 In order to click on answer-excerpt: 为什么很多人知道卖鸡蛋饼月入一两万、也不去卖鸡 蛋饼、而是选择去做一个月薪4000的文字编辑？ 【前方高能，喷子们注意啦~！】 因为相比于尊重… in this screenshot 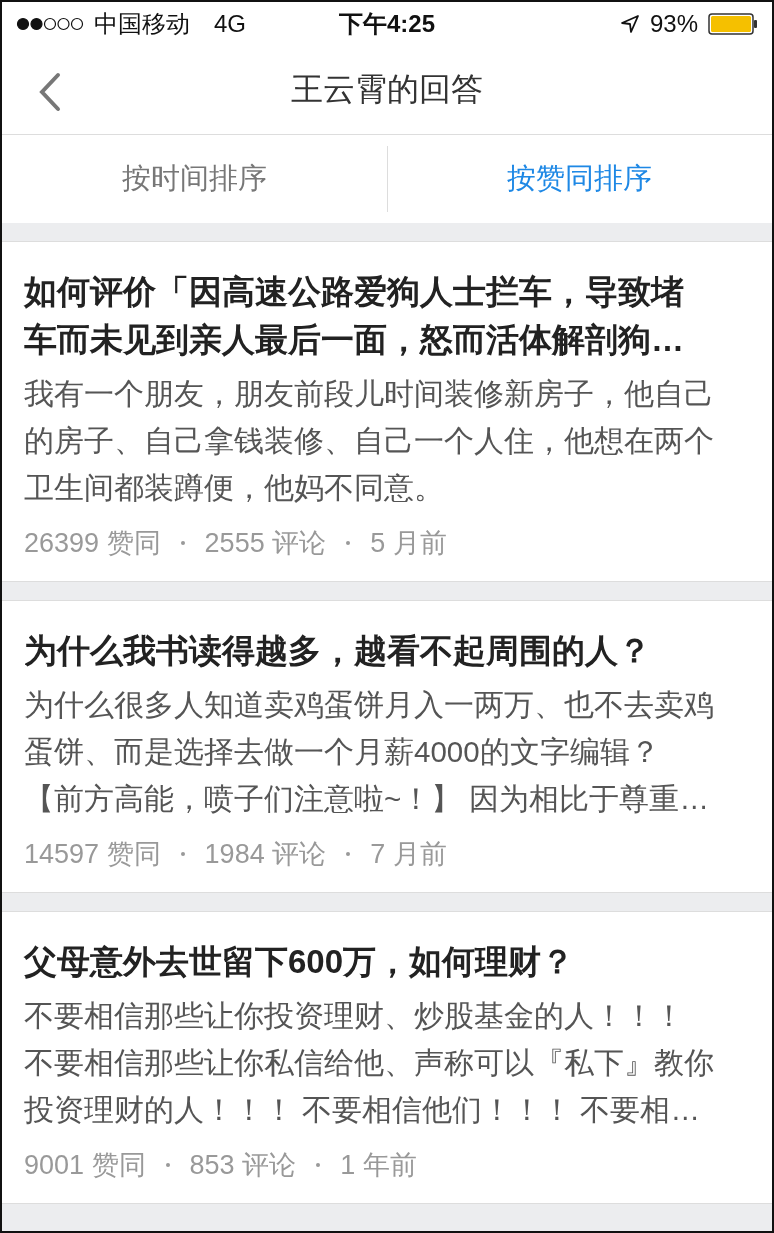, I will do `click(369, 752)`.